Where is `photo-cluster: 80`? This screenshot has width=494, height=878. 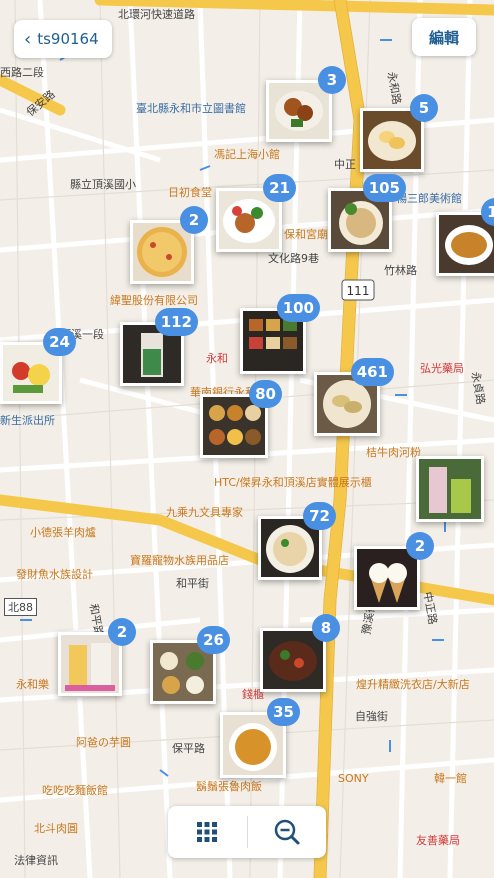
photo-cluster: 80 is located at coordinates (241, 419).